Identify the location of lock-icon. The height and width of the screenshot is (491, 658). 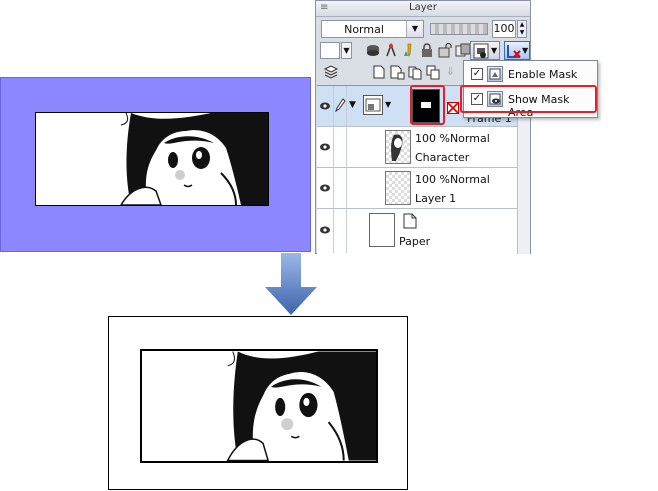
(426, 50).